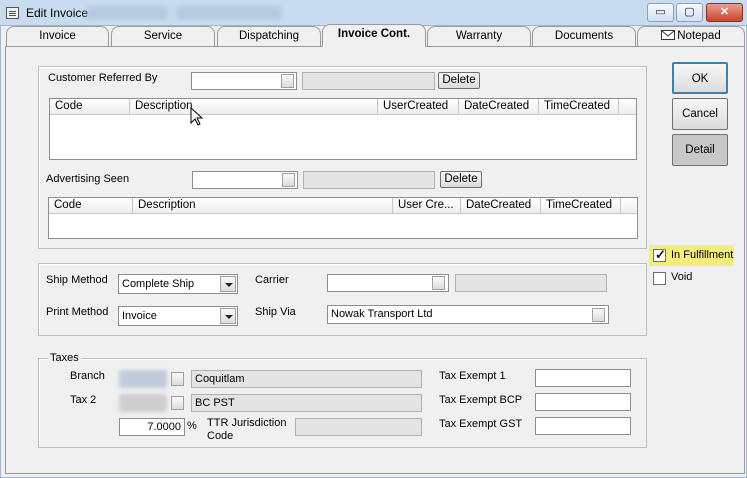 Image resolution: width=747 pixels, height=478 pixels. I want to click on ship-via-input: Nowak Transport Ltd, so click(468, 314).